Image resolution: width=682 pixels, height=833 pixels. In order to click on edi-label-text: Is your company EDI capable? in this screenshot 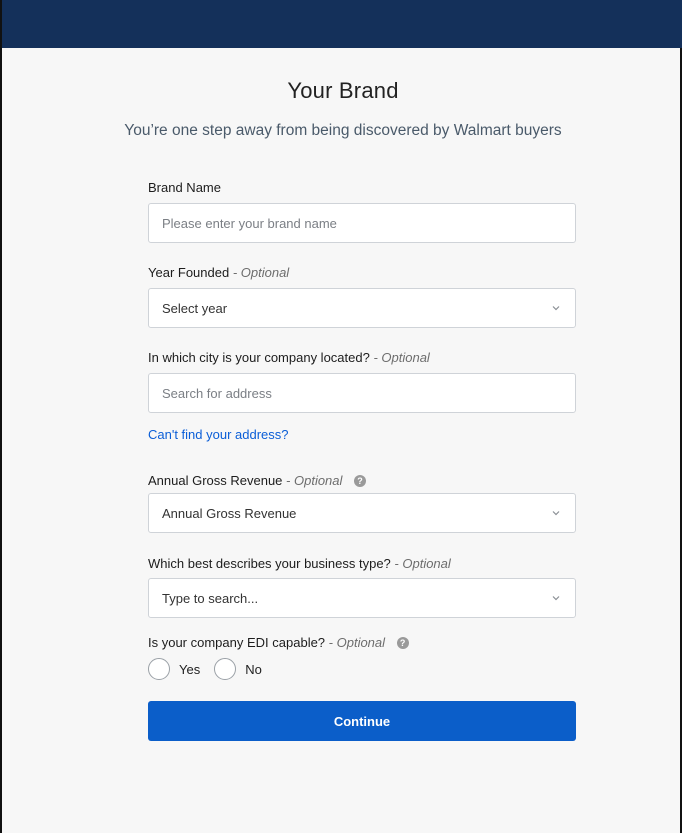, I will do `click(237, 642)`.